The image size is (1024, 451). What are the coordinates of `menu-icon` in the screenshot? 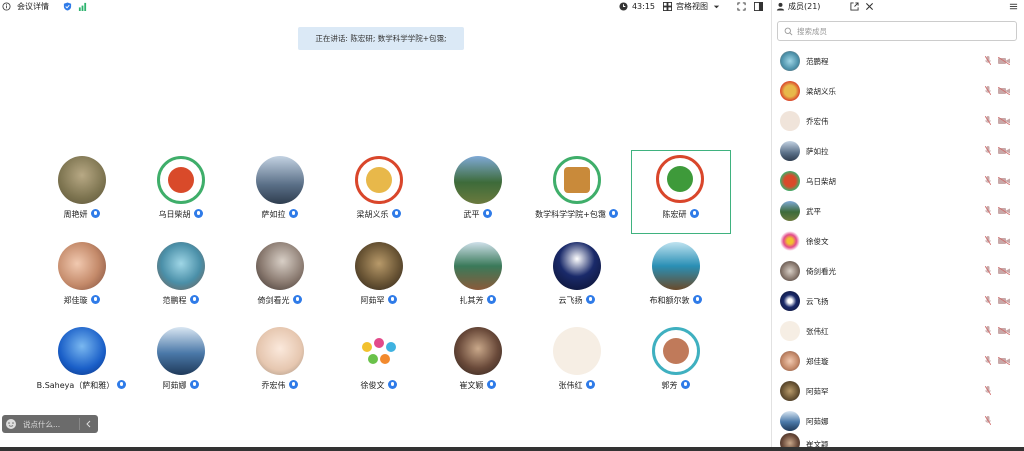 It's located at (1013, 6).